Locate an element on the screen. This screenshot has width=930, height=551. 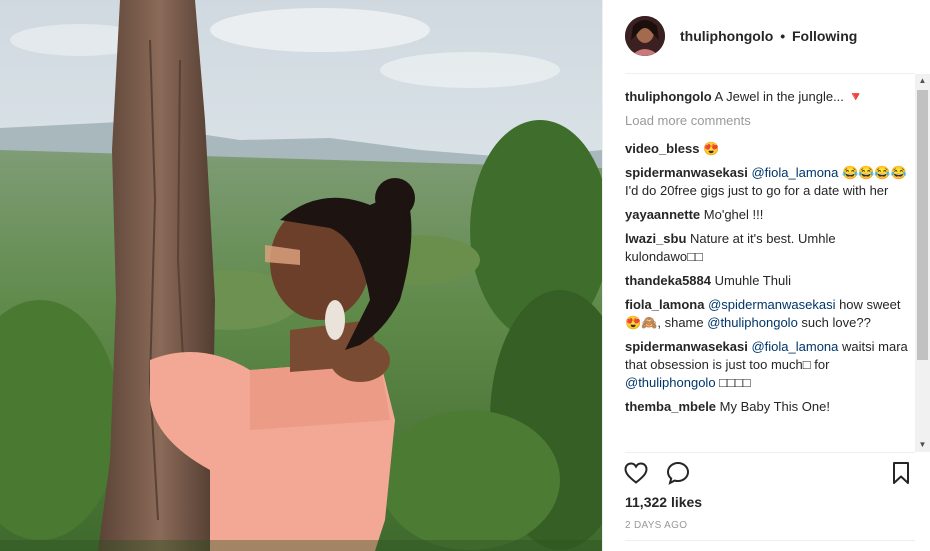
load-more-comments-button: Load more comments is located at coordinates (771, 121).